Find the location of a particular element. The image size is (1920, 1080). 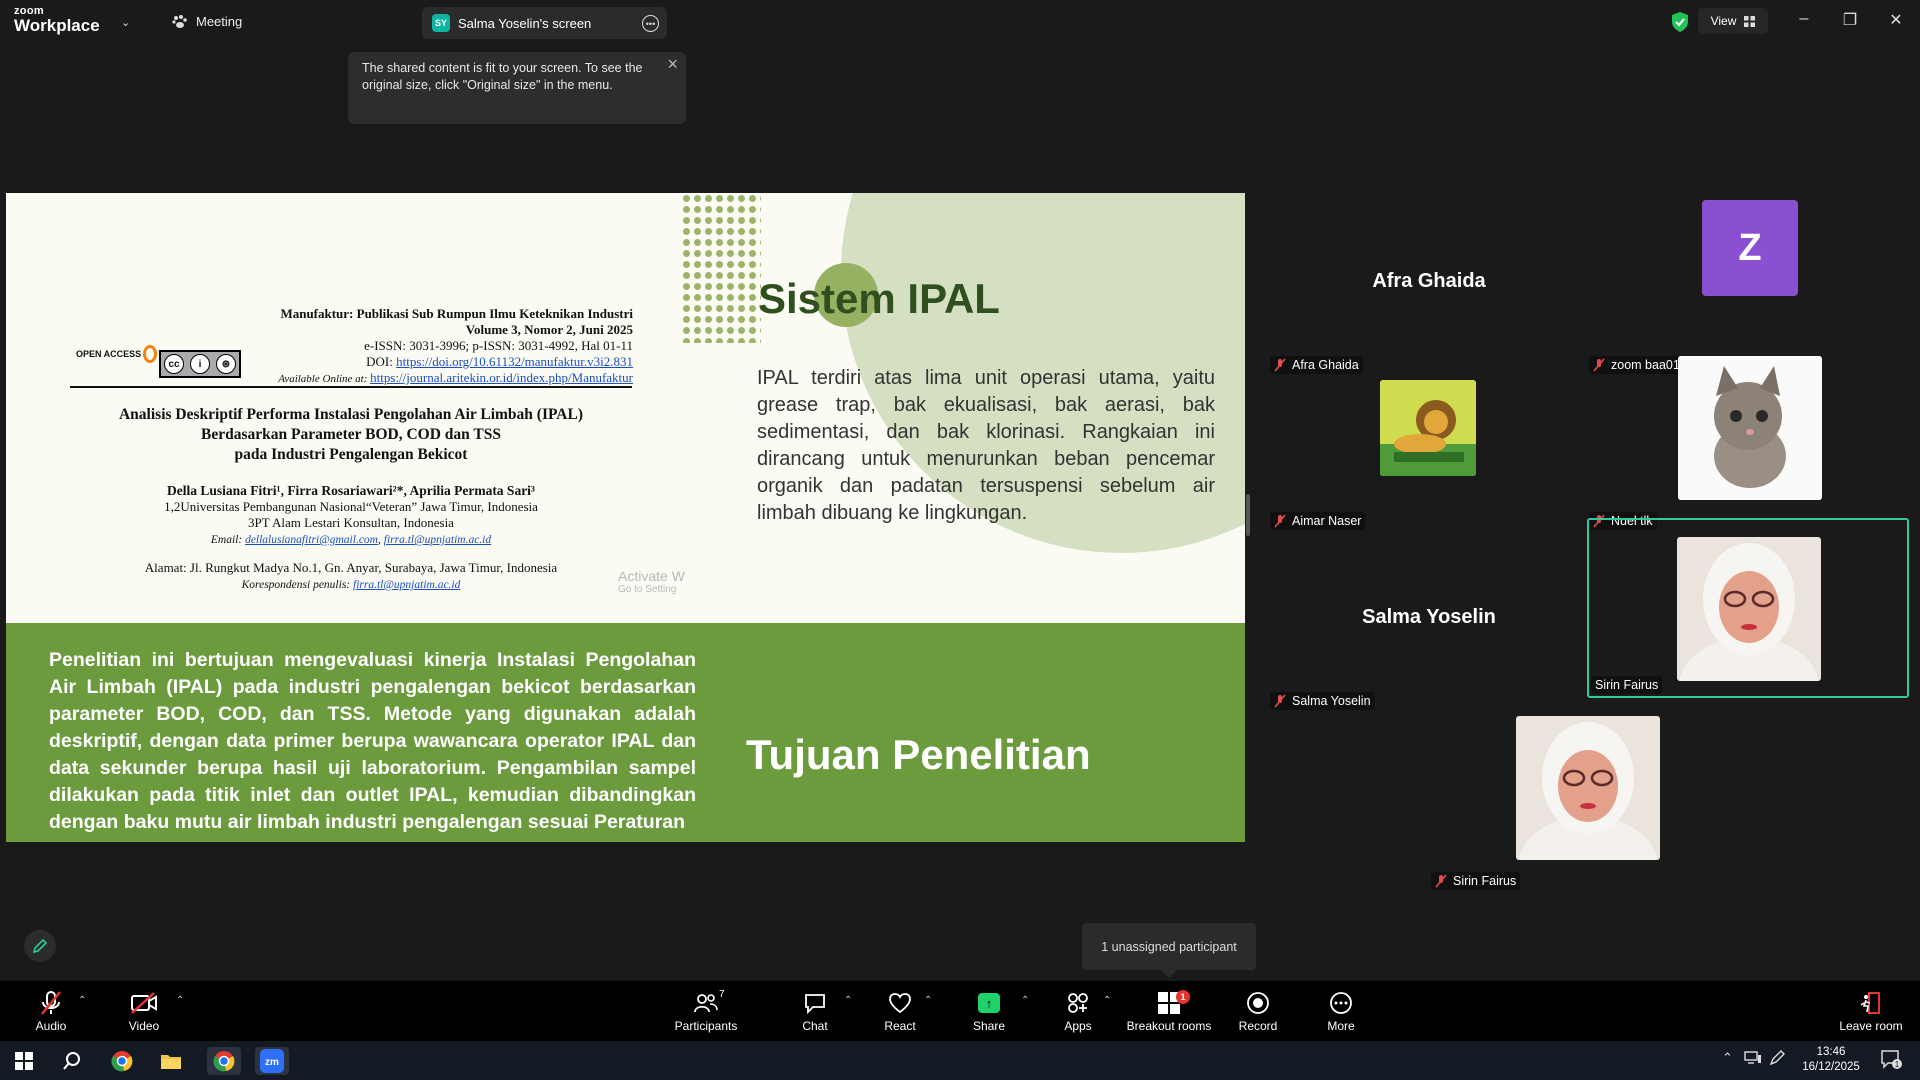

react-label: React is located at coordinates (900, 1026).